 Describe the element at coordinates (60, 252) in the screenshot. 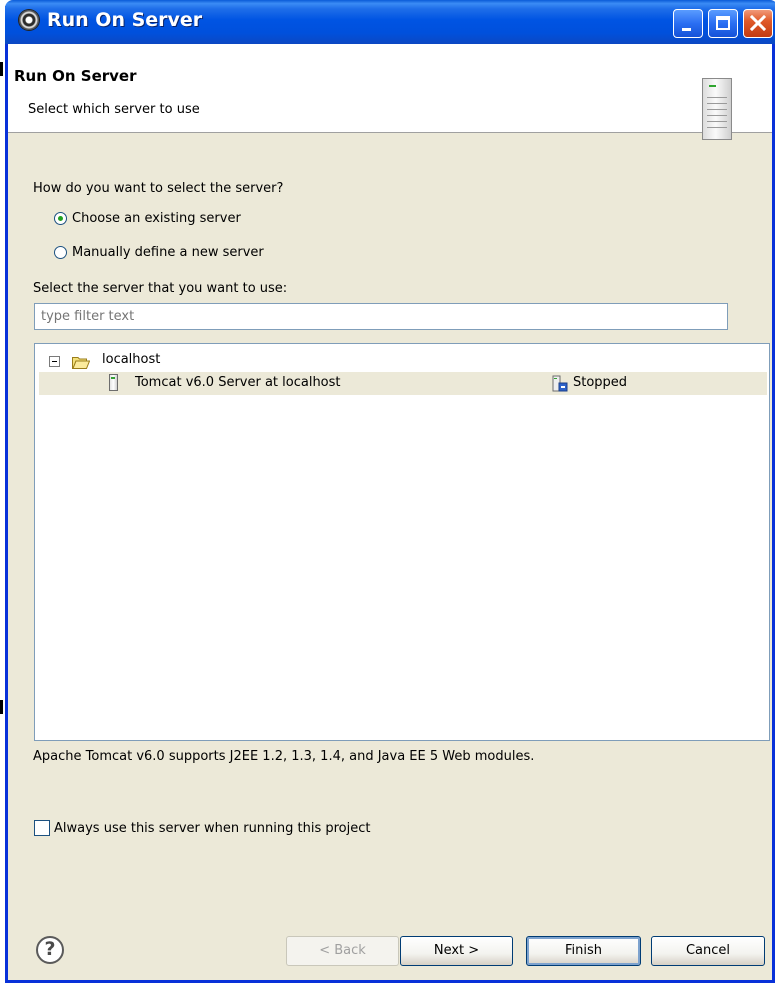

I see `radio-button` at that location.